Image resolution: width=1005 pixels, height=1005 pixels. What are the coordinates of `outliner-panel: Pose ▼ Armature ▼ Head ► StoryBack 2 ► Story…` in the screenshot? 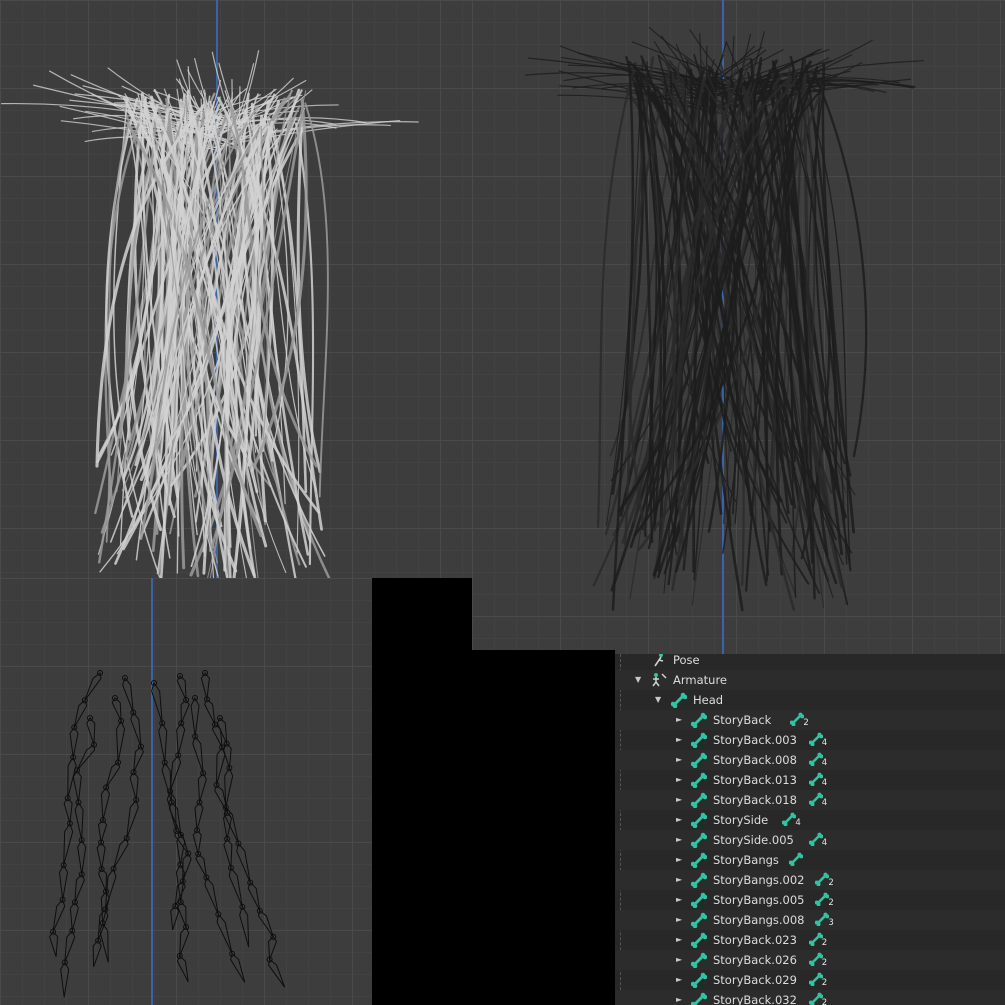 It's located at (810, 829).